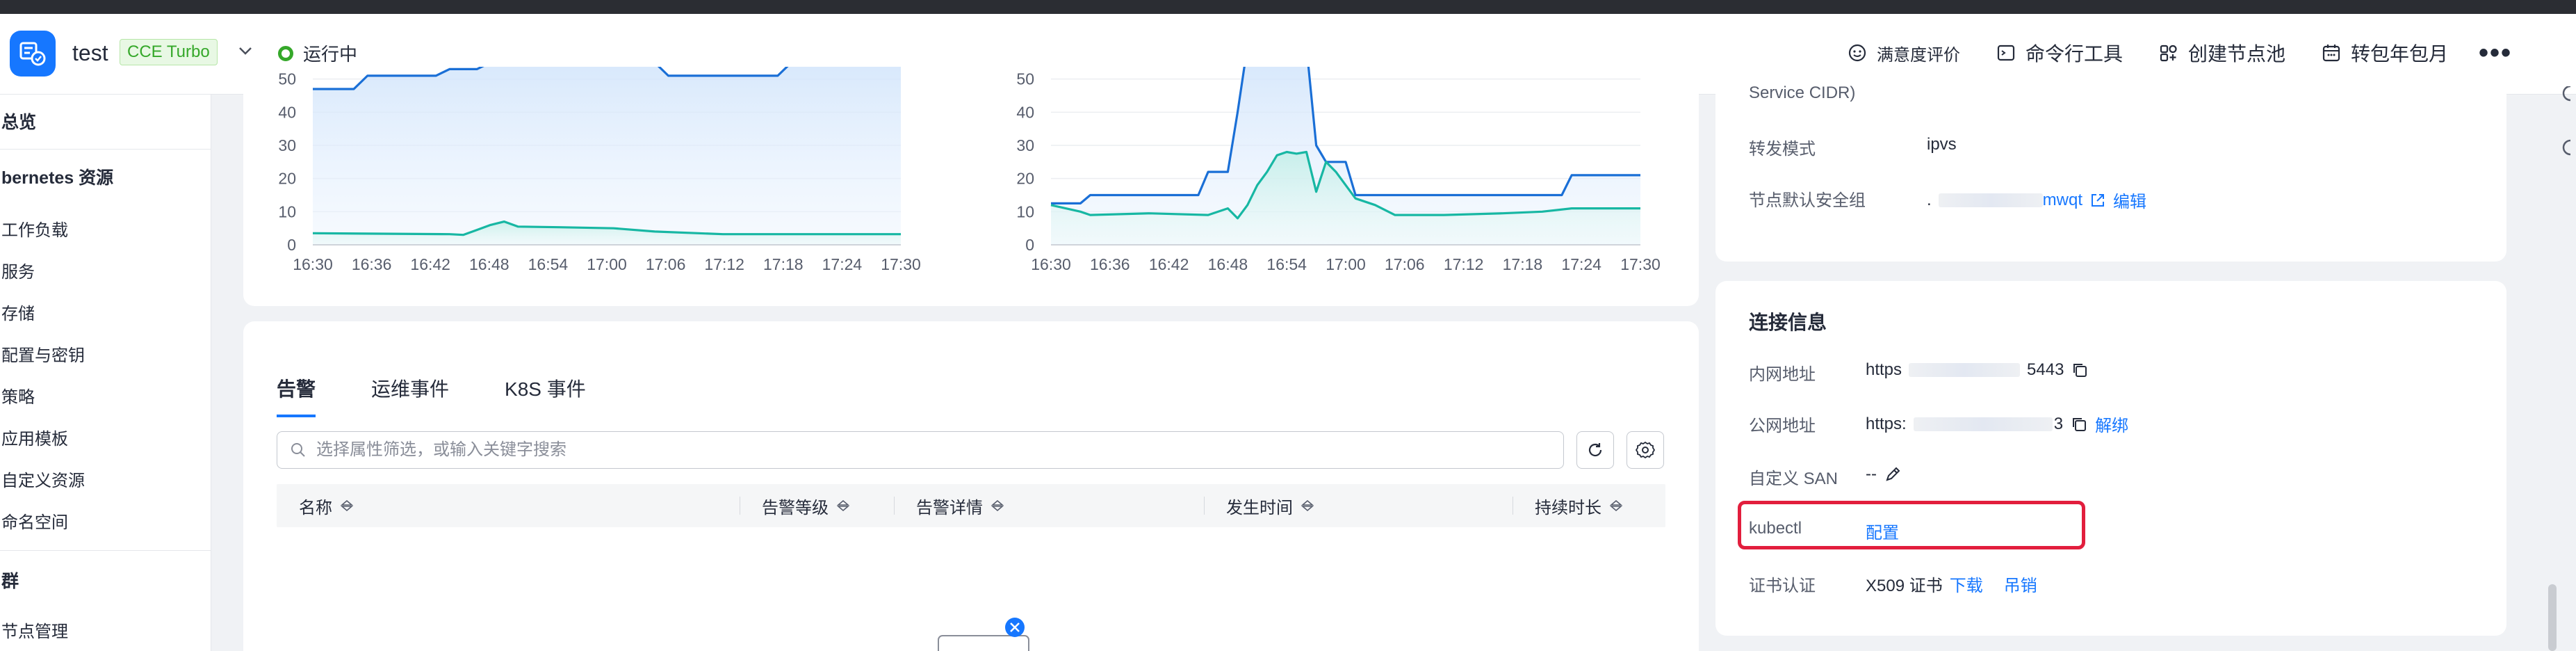  Describe the element at coordinates (1025, 211) in the screenshot. I see `y-tick-label: 10` at that location.